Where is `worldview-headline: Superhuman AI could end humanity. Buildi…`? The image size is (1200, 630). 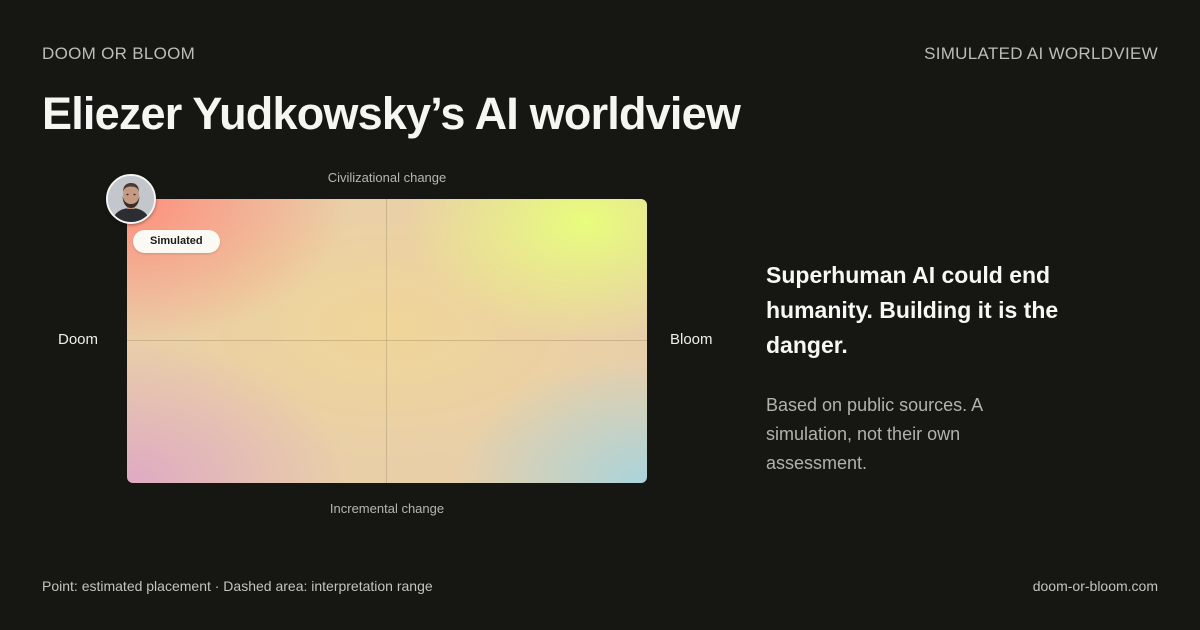
worldview-headline: Superhuman AI could end humanity. Buildi… is located at coordinates (912, 310).